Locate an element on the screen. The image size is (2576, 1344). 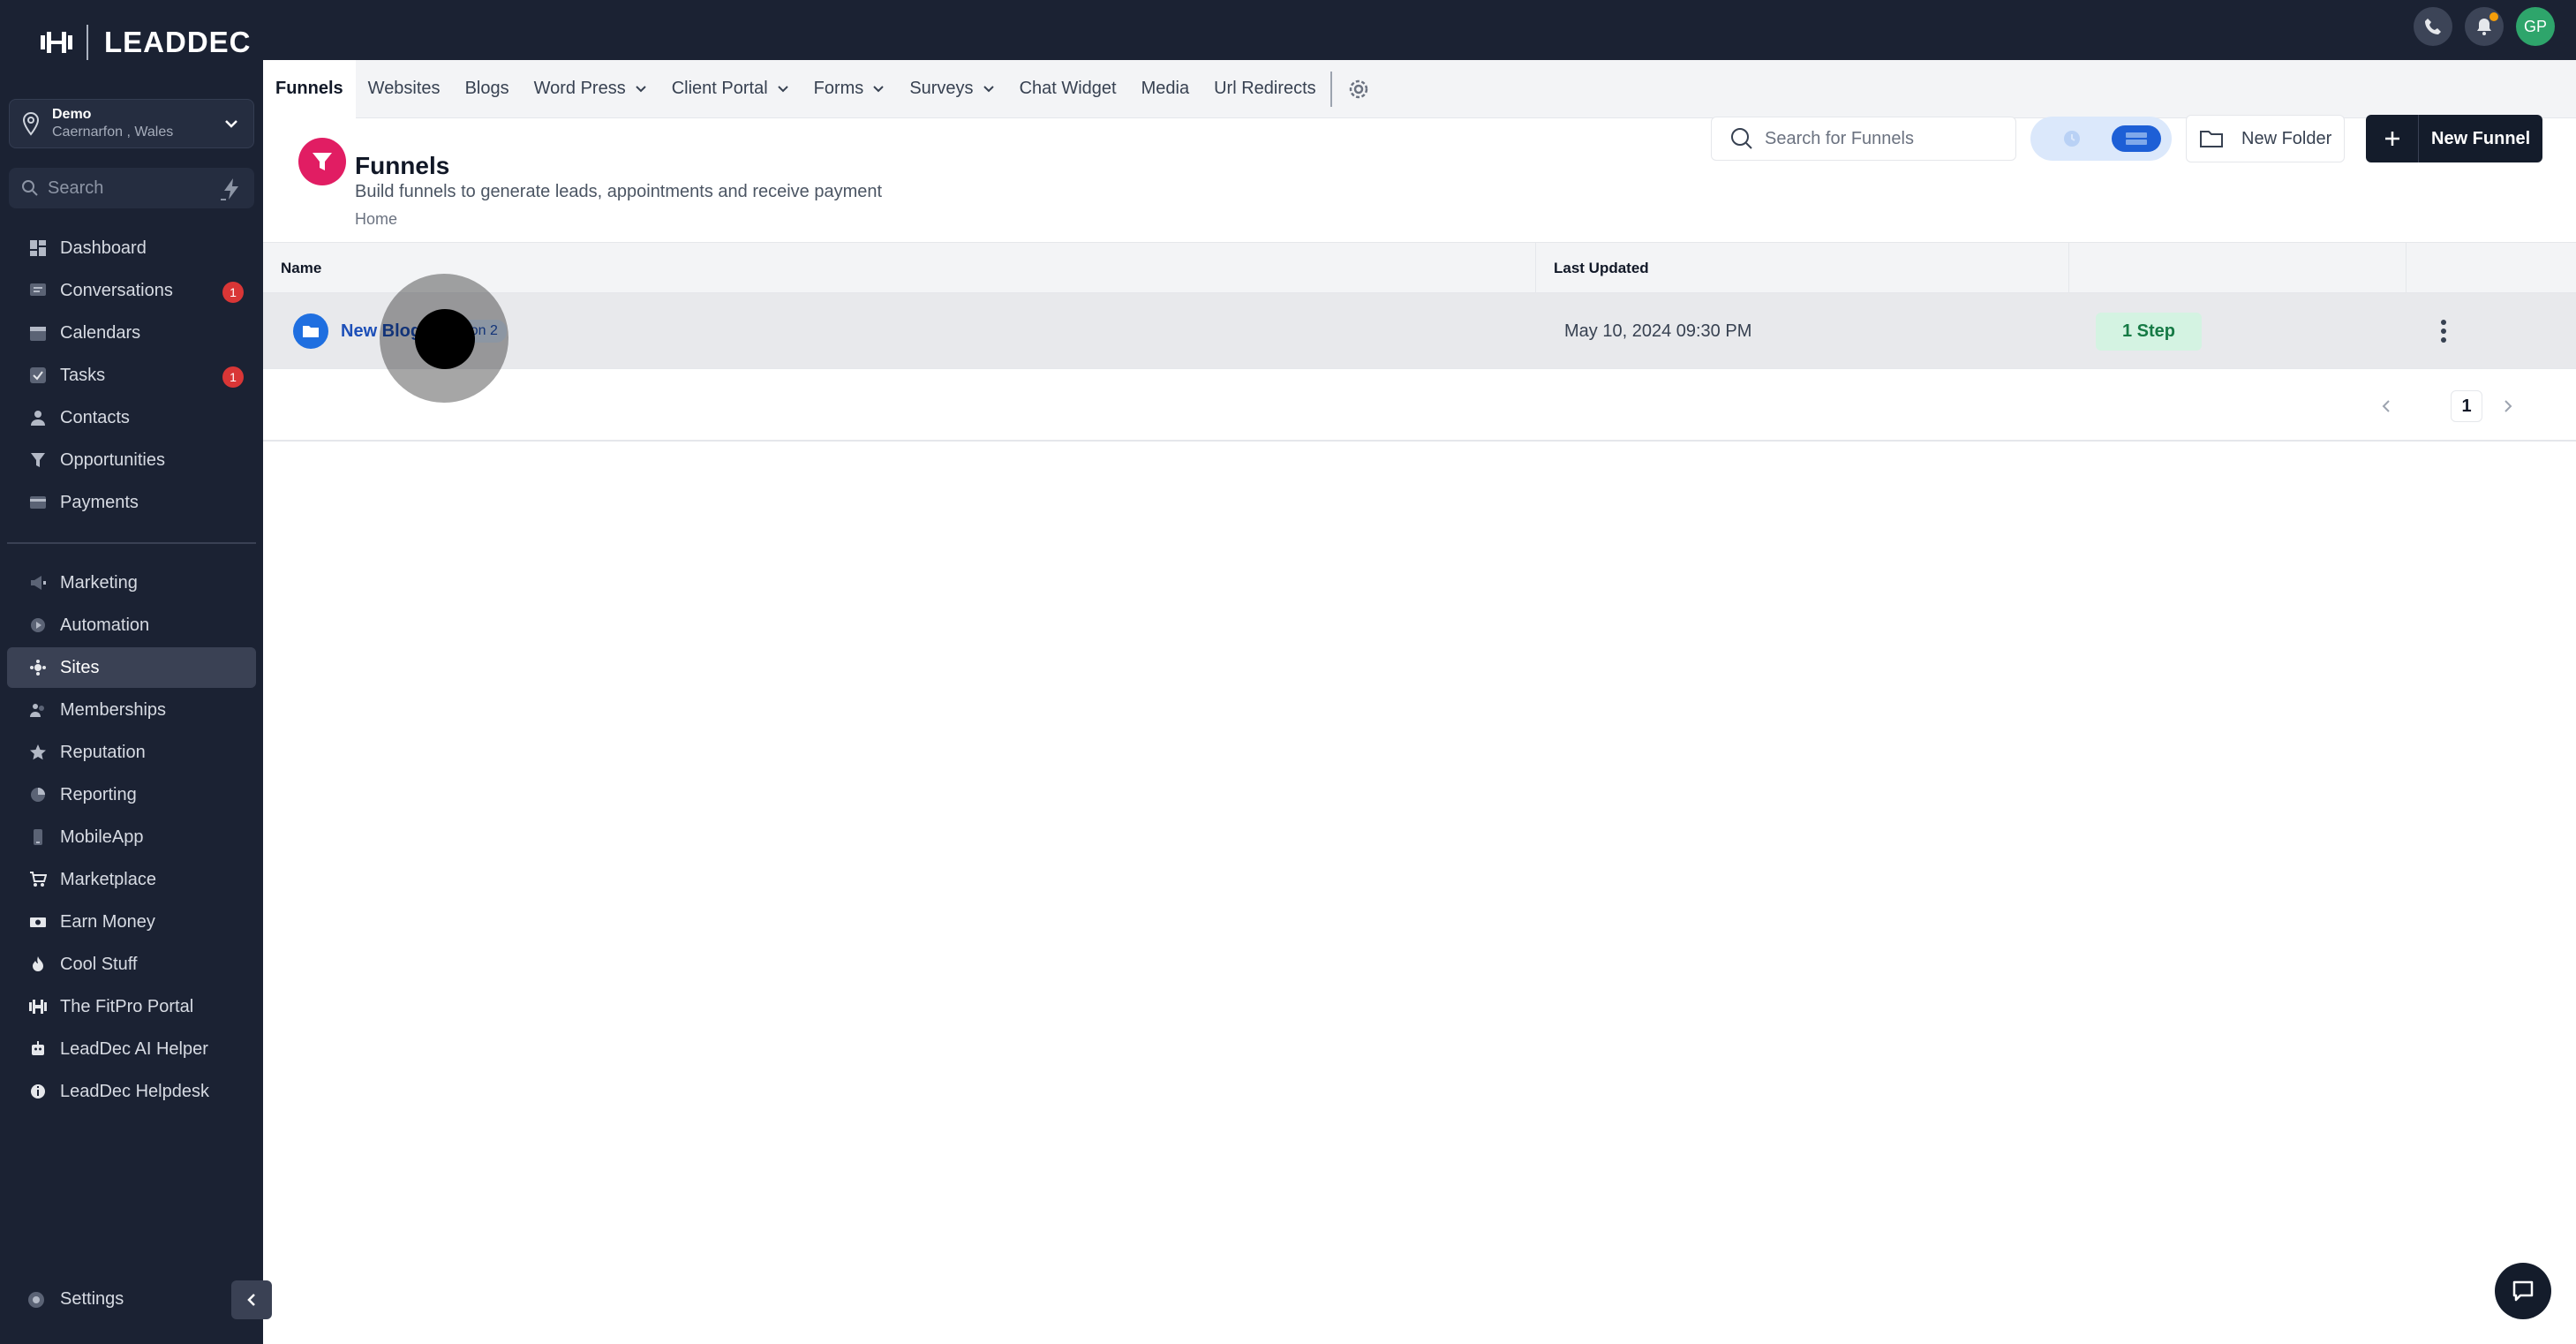
sidebar-item-marketing: Marketing is located at coordinates (131, 583).